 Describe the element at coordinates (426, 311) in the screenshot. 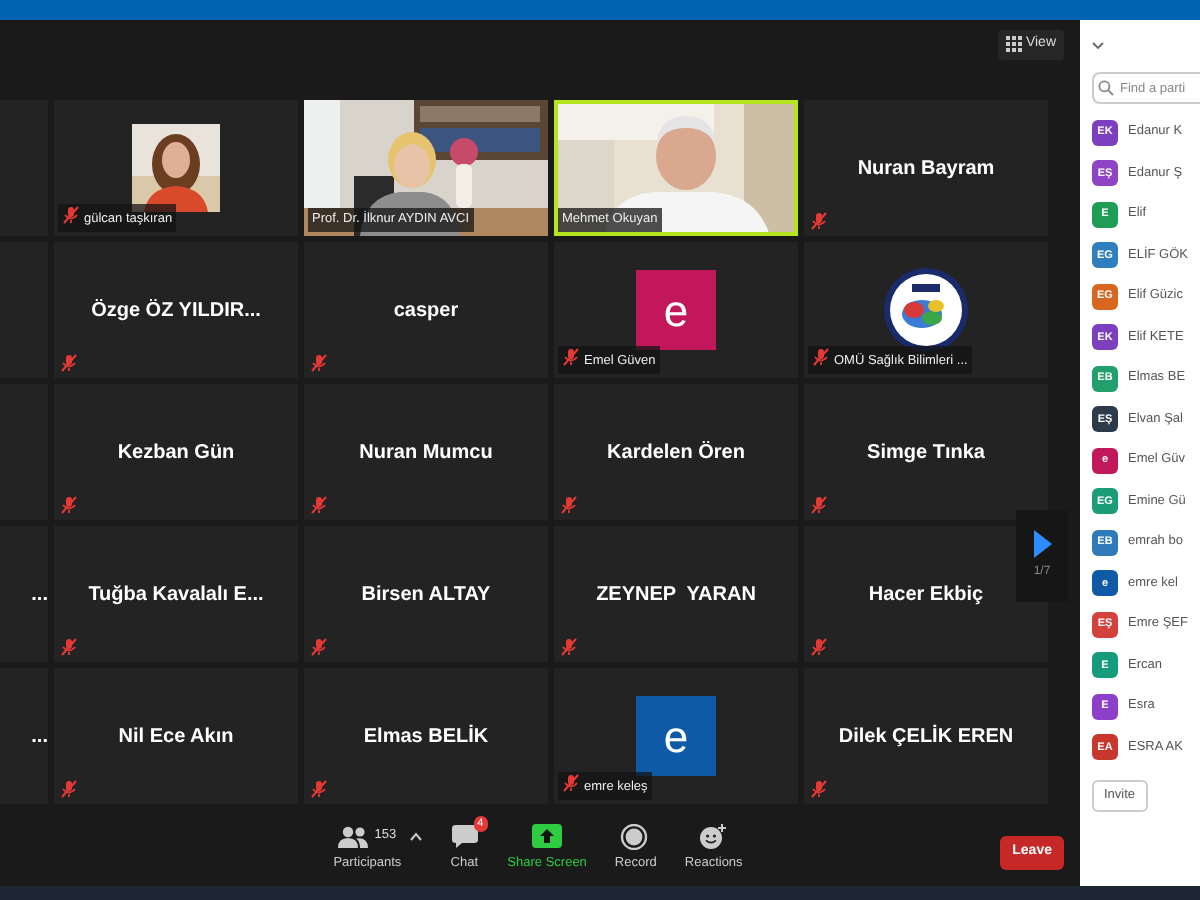

I see `participant-name: casper` at that location.